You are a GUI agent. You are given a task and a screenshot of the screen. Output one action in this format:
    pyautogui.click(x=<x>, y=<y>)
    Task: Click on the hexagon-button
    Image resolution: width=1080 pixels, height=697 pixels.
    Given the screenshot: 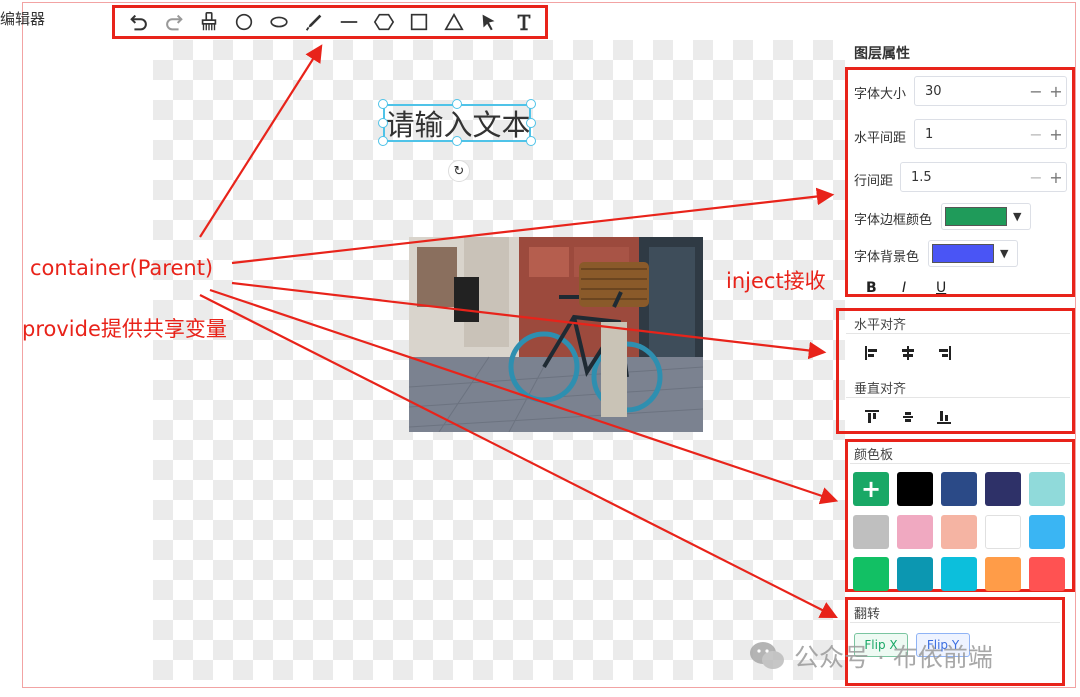 What is the action you would take?
    pyautogui.click(x=383, y=22)
    